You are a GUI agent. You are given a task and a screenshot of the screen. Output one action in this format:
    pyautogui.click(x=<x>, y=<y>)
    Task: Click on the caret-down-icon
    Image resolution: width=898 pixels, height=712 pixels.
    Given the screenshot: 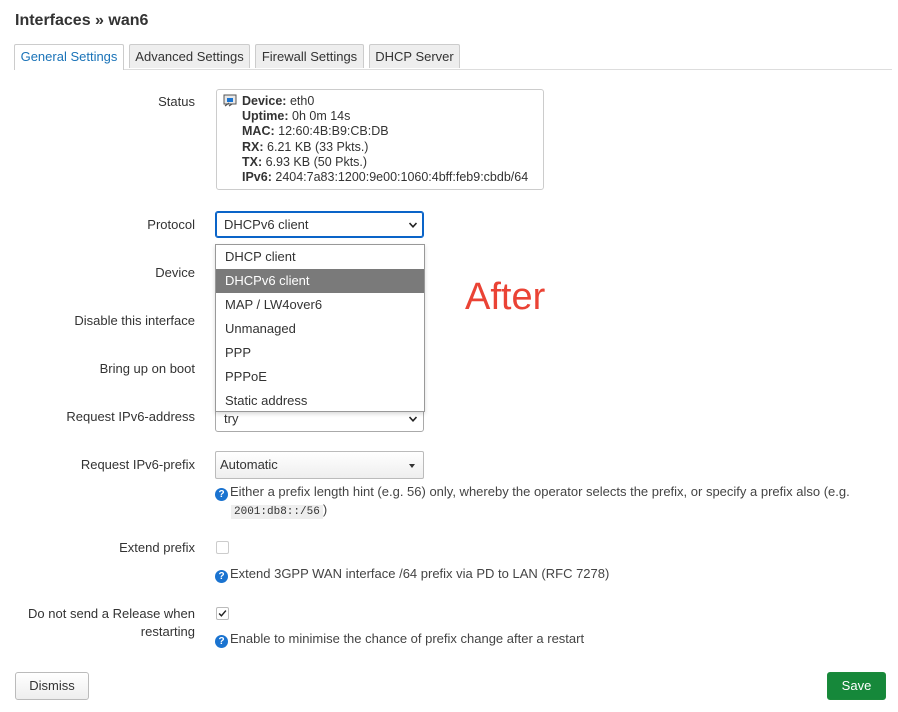 What is the action you would take?
    pyautogui.click(x=412, y=466)
    